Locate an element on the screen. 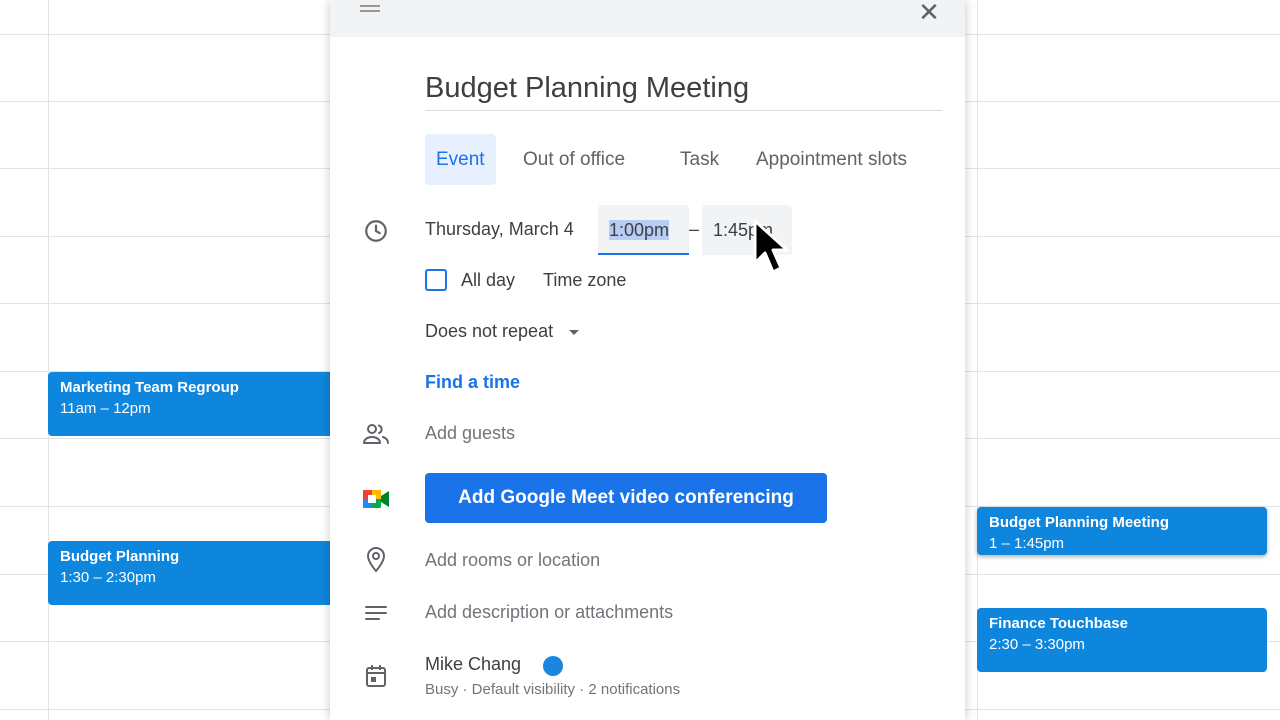  all-day-label: All day is located at coordinates (488, 280).